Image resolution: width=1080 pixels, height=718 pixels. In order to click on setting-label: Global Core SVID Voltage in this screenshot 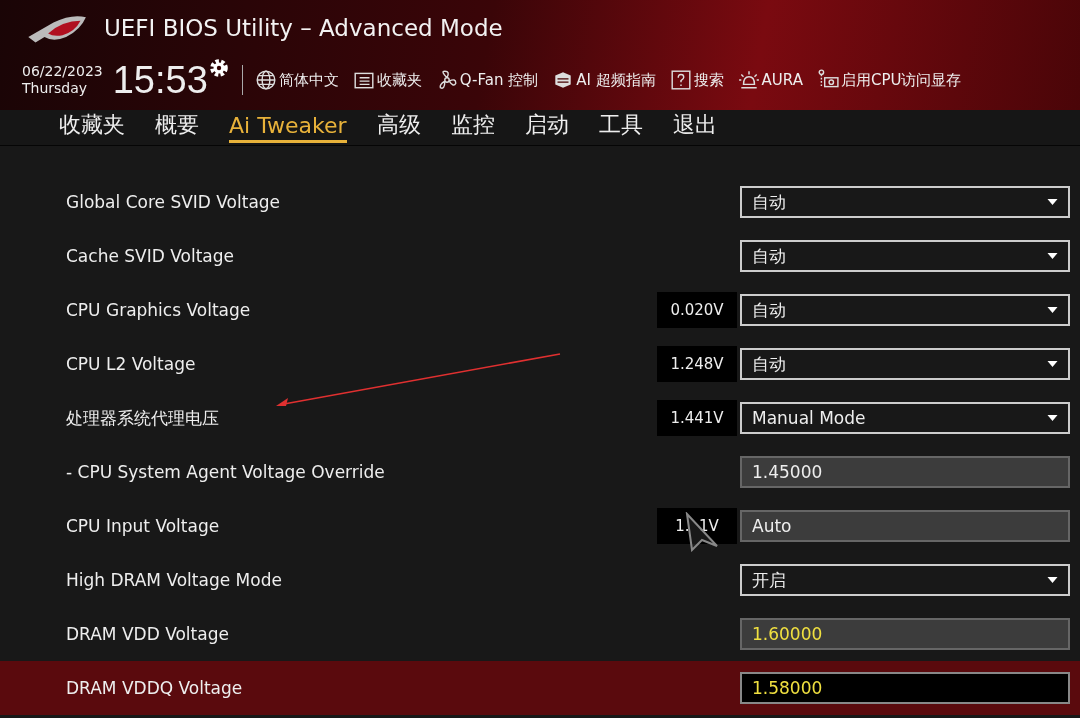, I will do `click(174, 202)`.